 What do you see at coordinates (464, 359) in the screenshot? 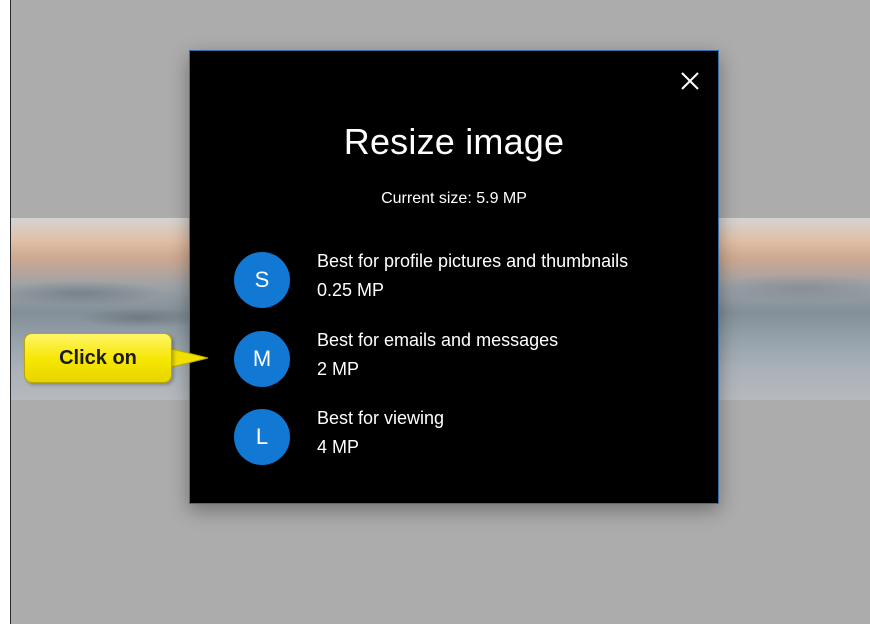
I see `option-medium: M Best for emails and messages 2 MP` at bounding box center [464, 359].